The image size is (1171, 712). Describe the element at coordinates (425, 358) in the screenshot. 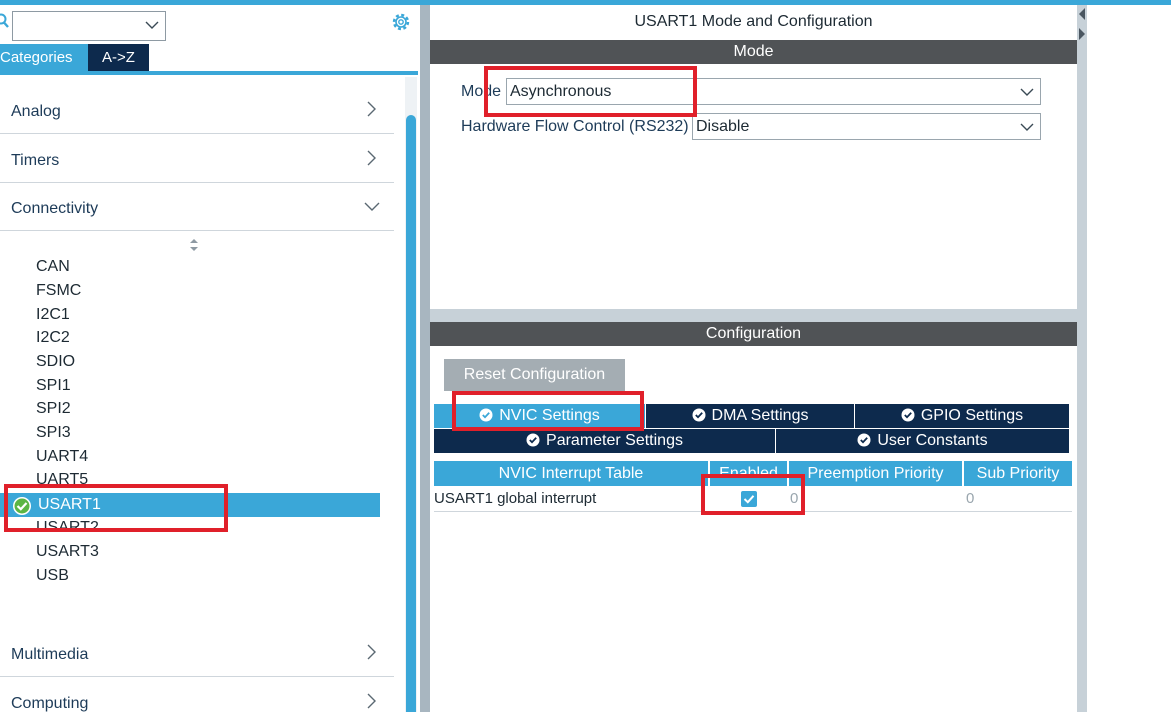

I see `panel-splitter` at that location.